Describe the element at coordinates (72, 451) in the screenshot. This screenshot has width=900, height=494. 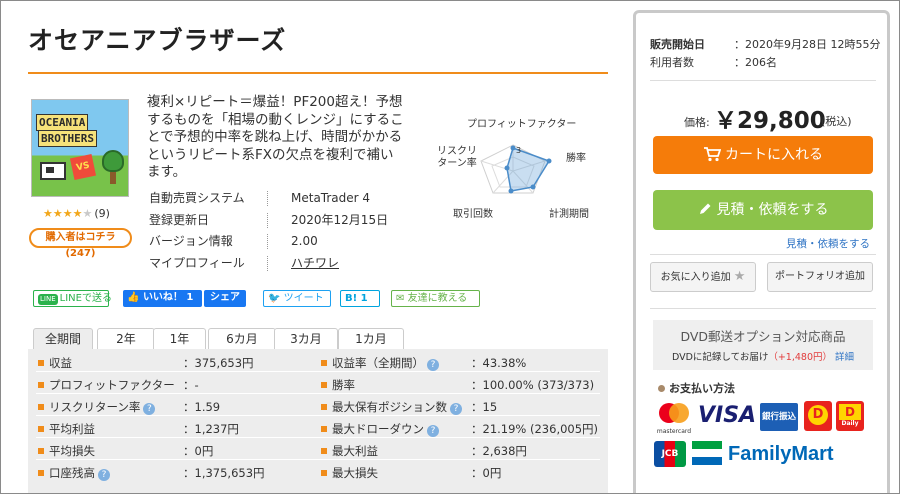
I see `stat-label: 平均損失` at that location.